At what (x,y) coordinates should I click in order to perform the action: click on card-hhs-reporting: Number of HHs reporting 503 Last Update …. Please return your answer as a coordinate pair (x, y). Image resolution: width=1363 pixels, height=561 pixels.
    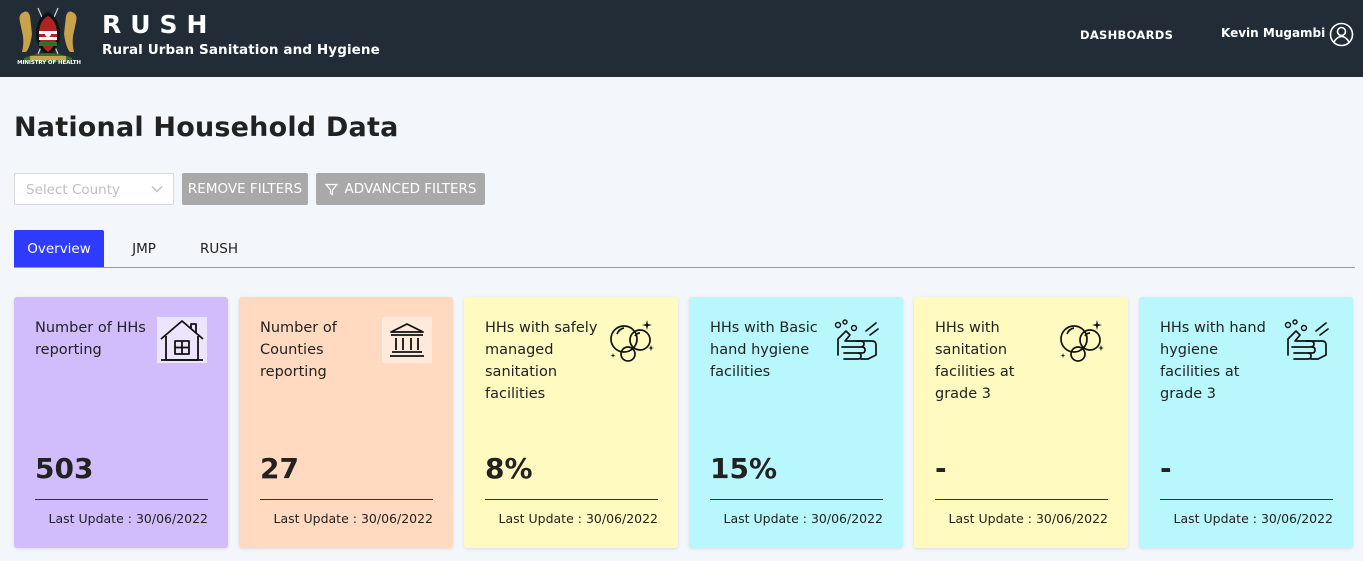
    Looking at the image, I should click on (121, 422).